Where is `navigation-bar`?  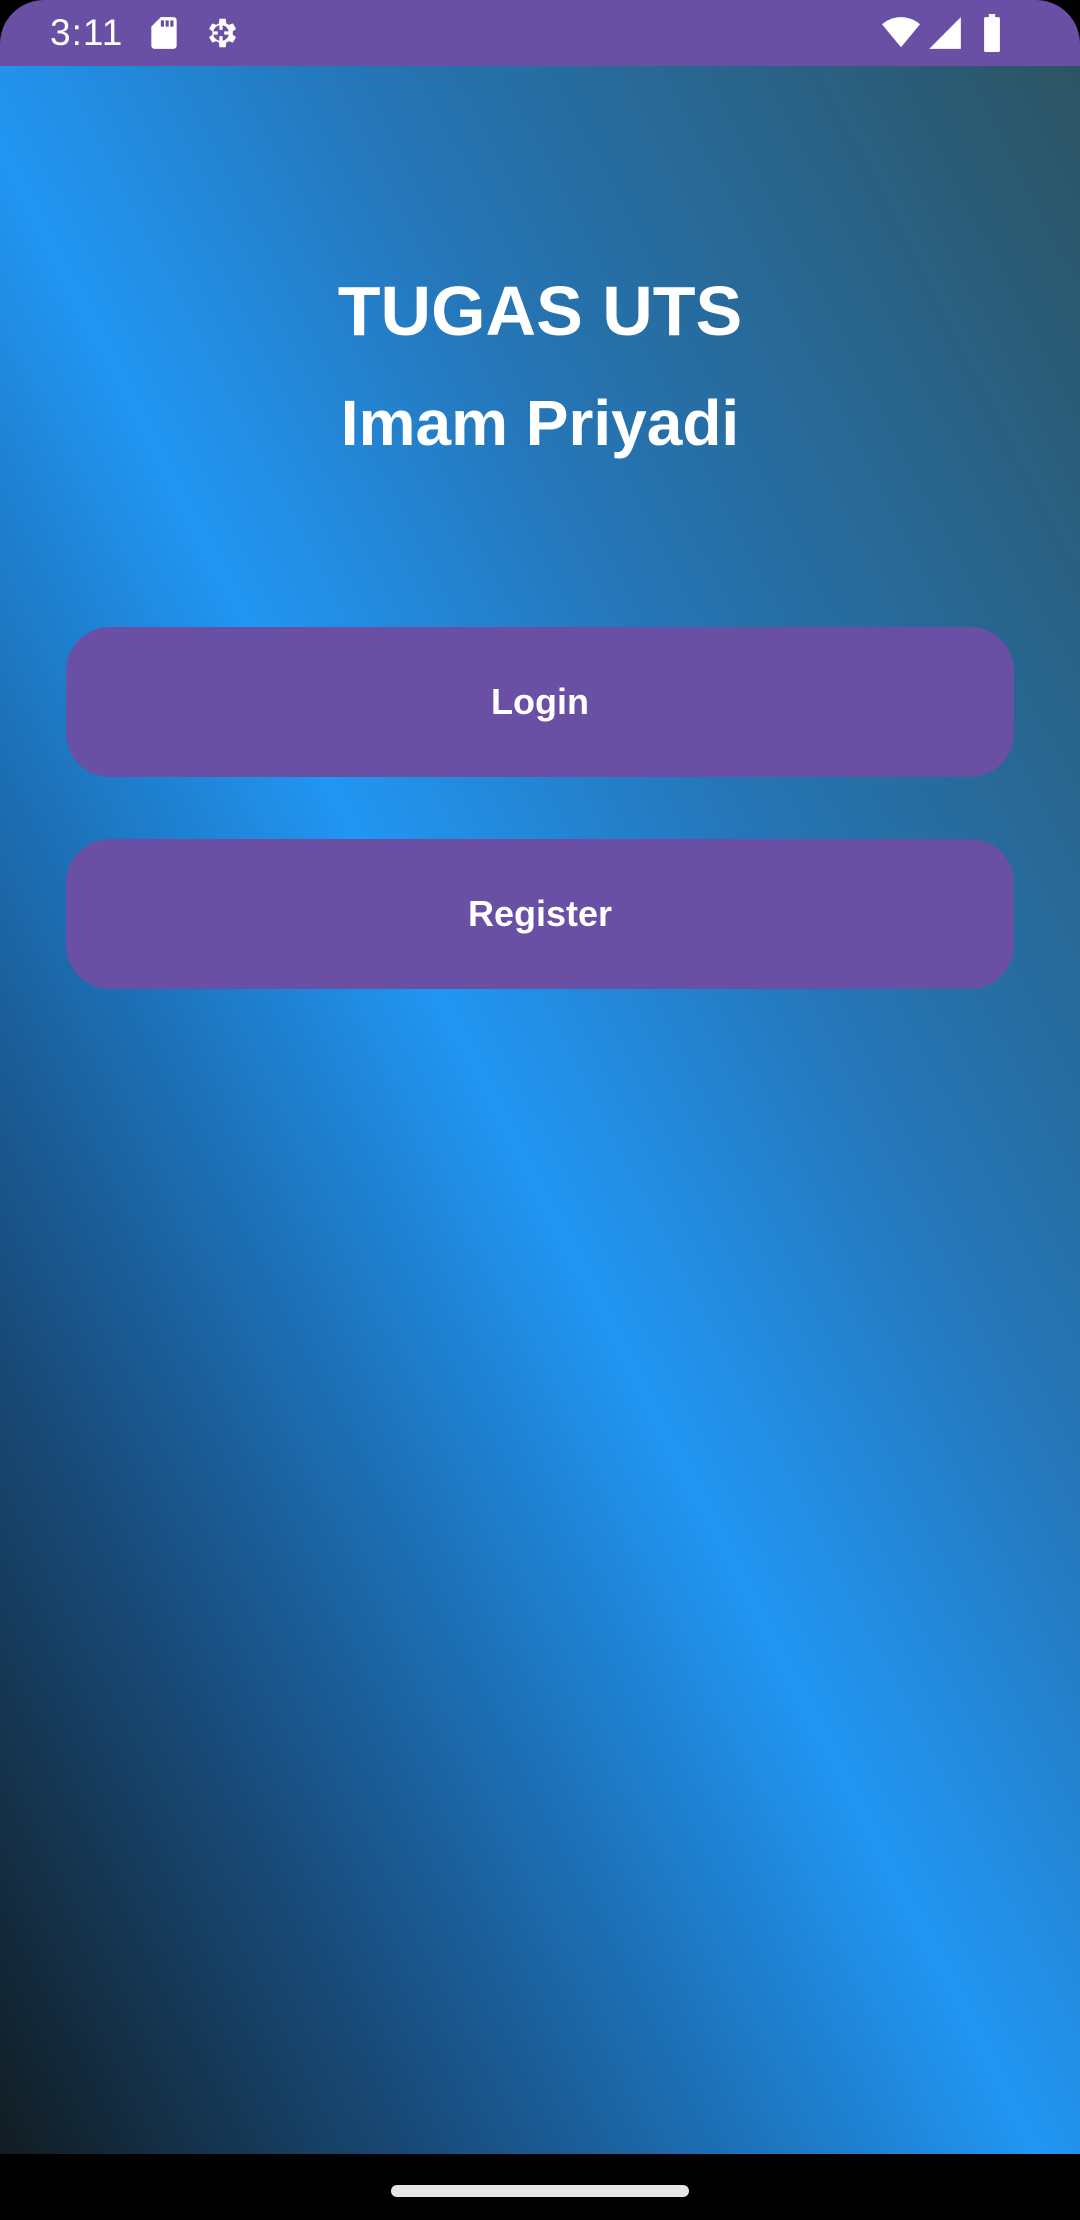
navigation-bar is located at coordinates (540, 2187).